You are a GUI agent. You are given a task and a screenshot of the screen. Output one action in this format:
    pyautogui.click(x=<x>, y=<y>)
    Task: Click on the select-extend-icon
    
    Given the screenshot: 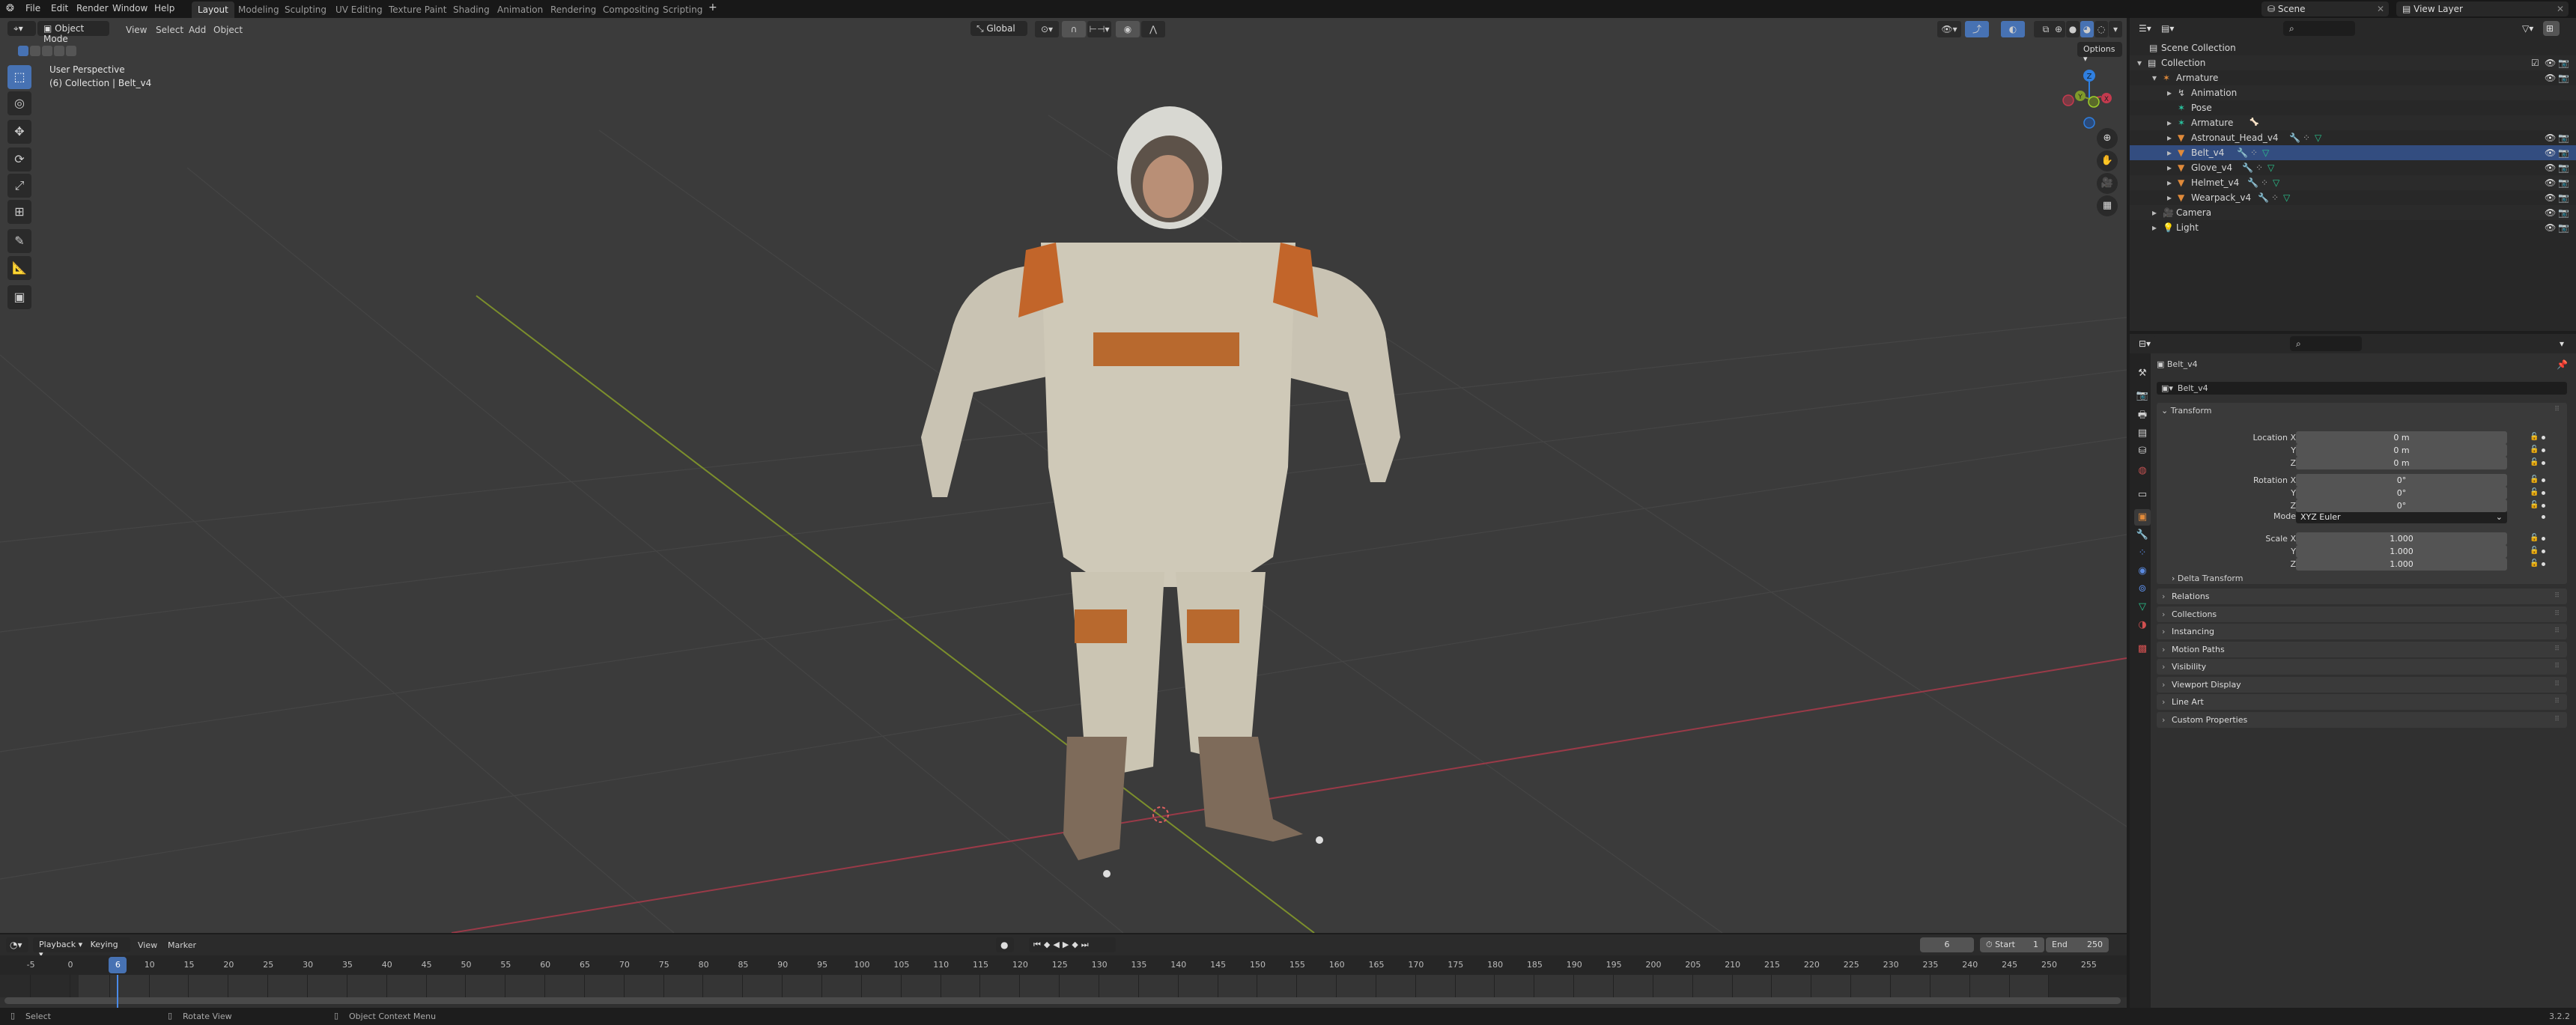 What is the action you would take?
    pyautogui.click(x=35, y=51)
    